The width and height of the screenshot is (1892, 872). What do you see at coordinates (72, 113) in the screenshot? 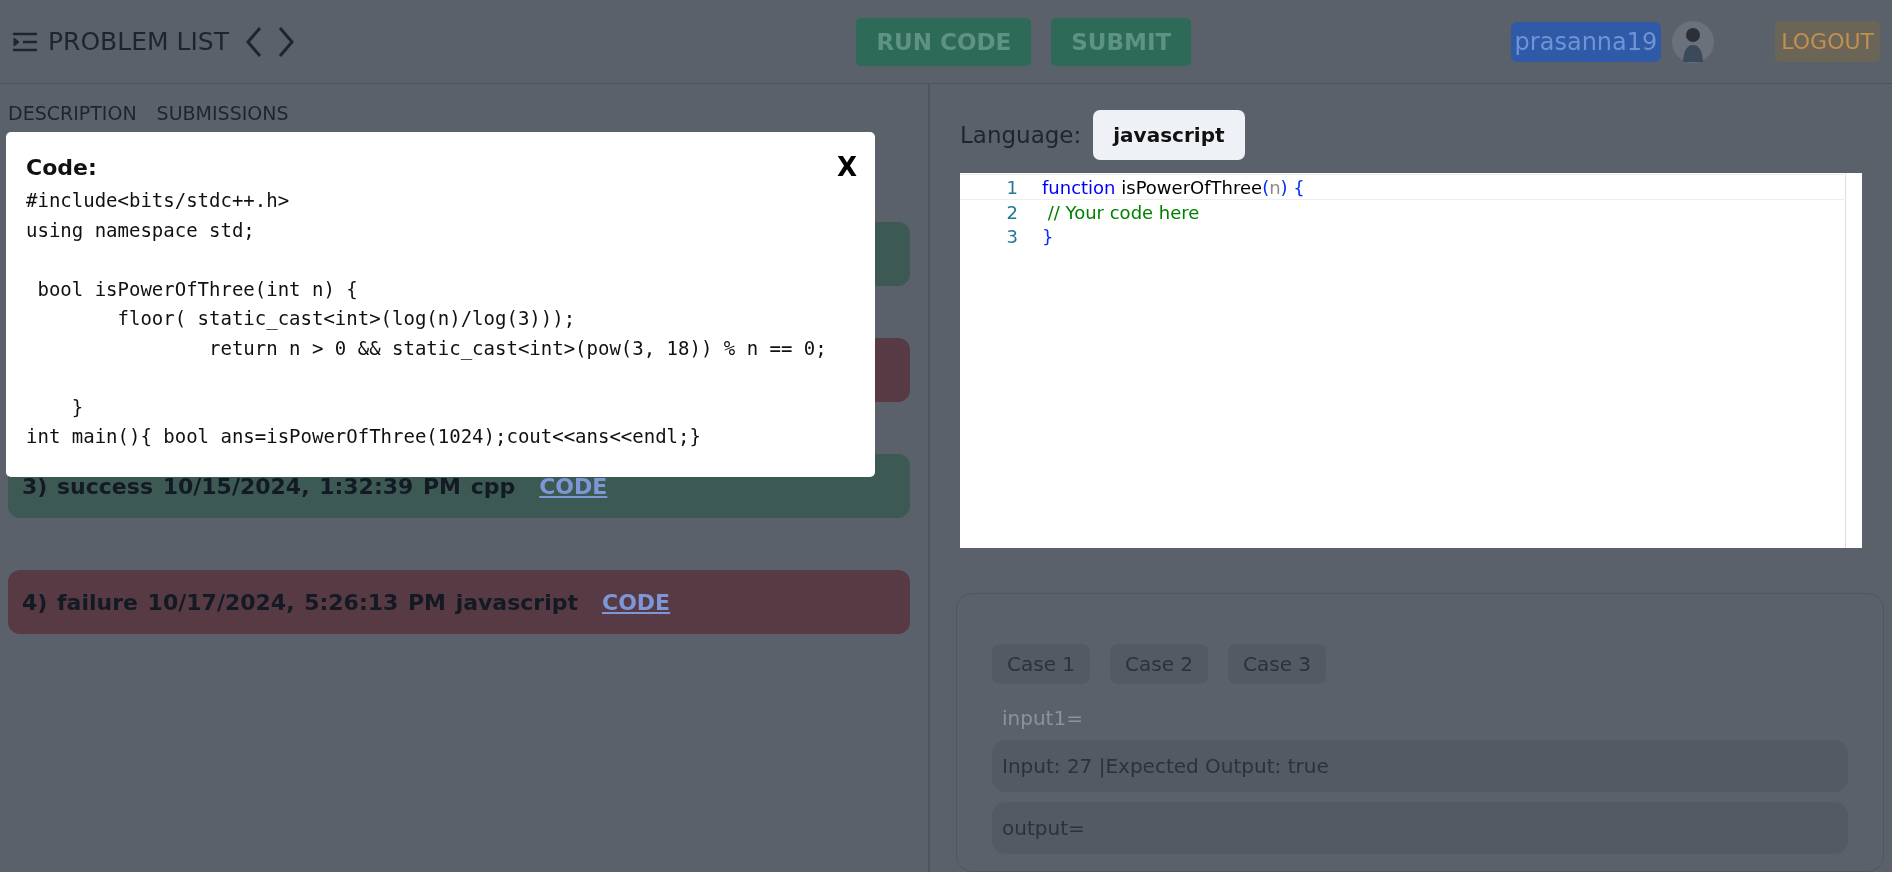
I see `tab: DESCRIPTION` at bounding box center [72, 113].